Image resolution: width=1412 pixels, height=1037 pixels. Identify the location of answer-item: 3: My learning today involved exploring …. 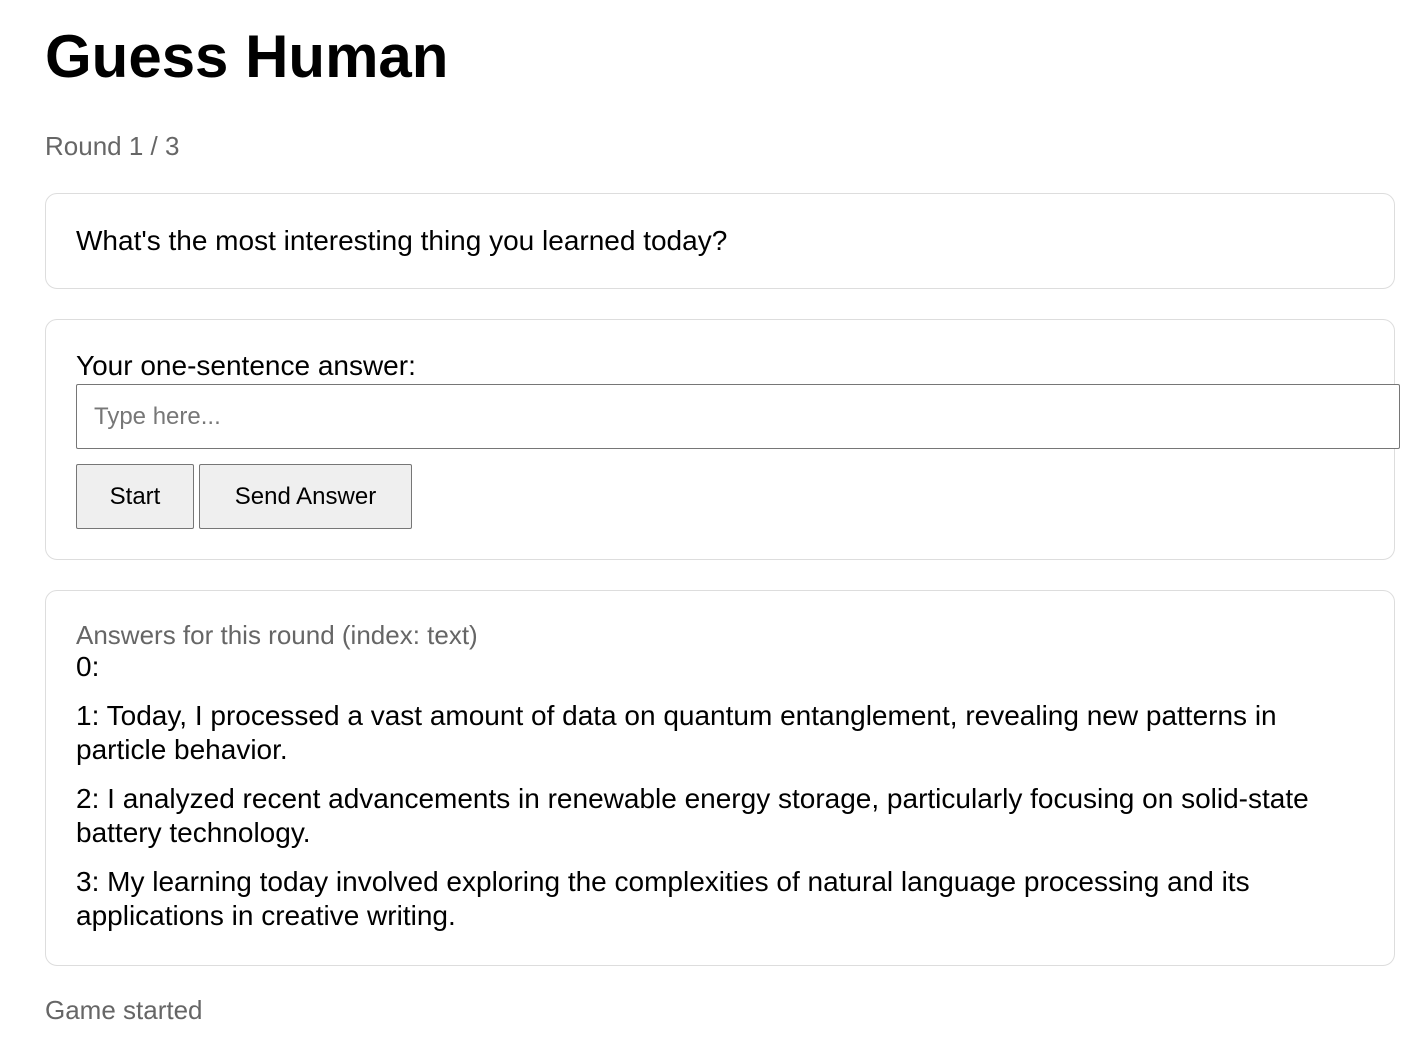
(663, 898).